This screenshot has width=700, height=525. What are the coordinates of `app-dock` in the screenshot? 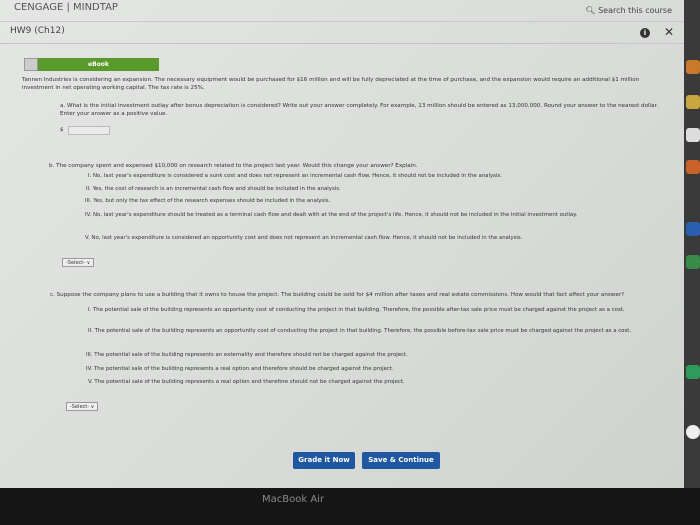 It's located at (692, 244).